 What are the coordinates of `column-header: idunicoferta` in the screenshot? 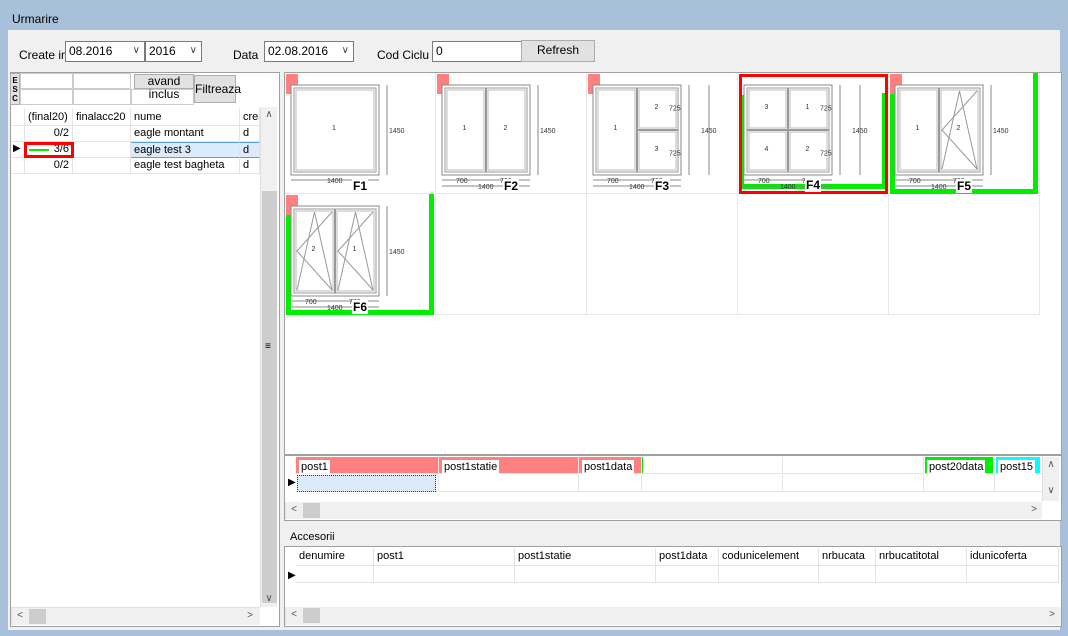 It's located at (1013, 557).